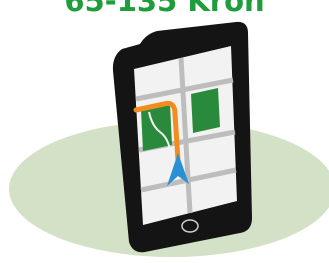 Image resolution: width=329 pixels, height=263 pixels. What do you see at coordinates (205, 110) in the screenshot?
I see `map-park-right` at bounding box center [205, 110].